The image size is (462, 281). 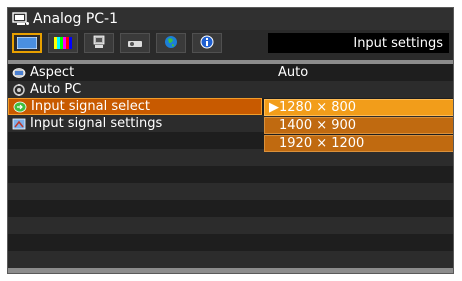 I want to click on tab-info, so click(x=207, y=43).